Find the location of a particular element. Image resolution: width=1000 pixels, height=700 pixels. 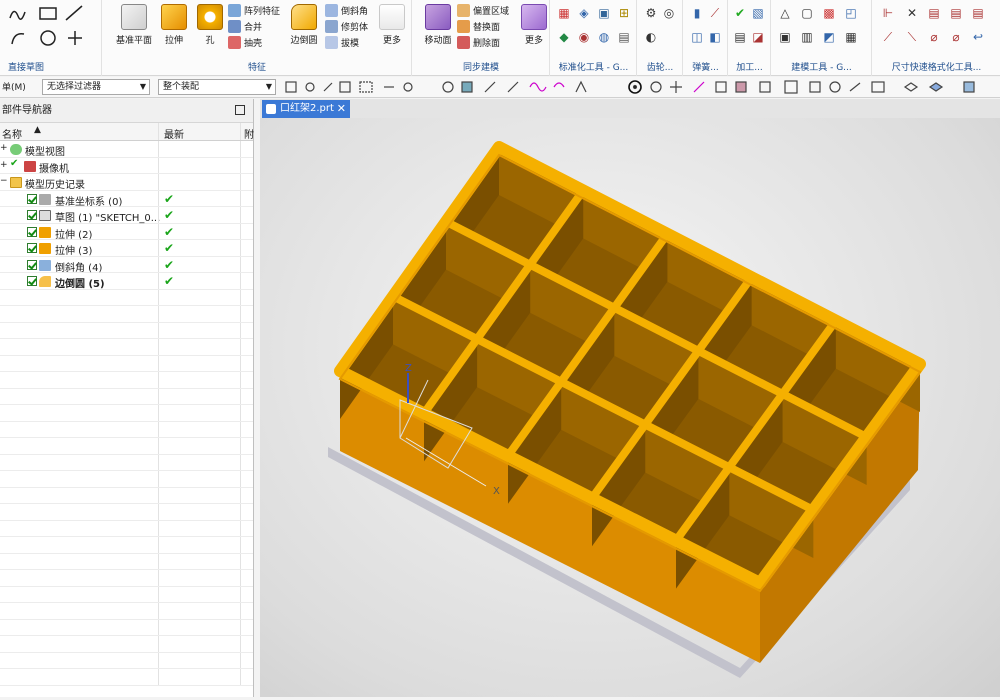

spring-tool-icon-1: ▮ is located at coordinates (697, 13).